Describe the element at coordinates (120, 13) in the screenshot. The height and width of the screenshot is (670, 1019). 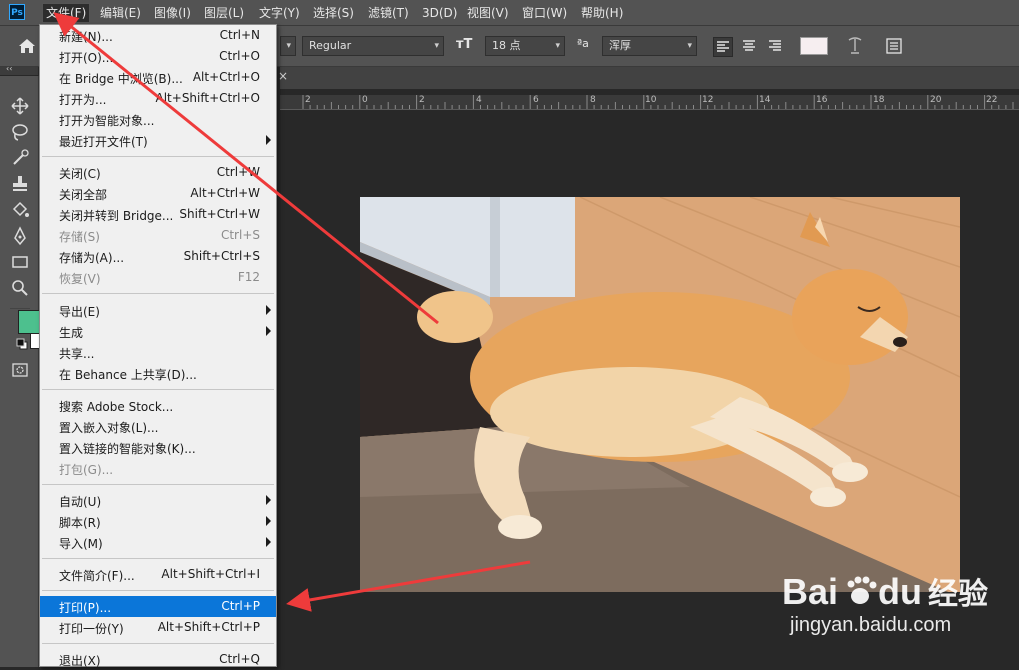
I see `menu-edit: 编辑(E)` at that location.